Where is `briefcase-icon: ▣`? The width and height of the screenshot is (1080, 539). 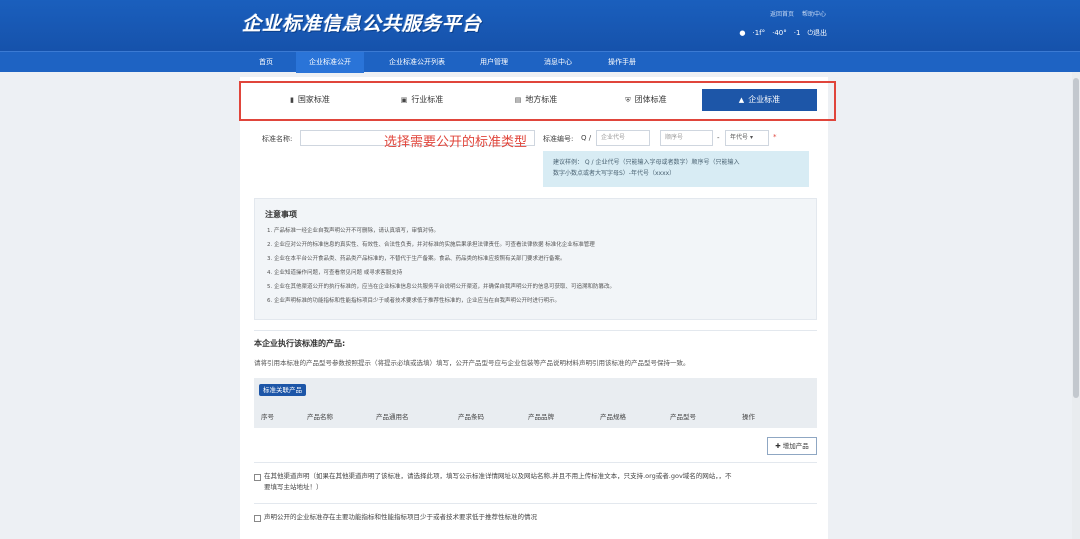 briefcase-icon: ▣ is located at coordinates (404, 100).